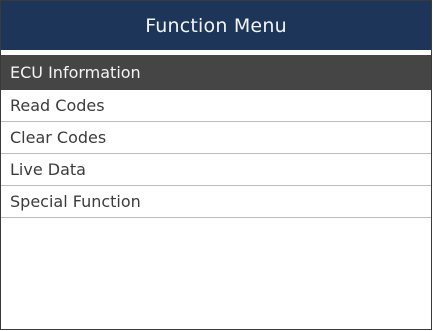 The image size is (433, 331). I want to click on menu-item-live-data: Live Data, so click(216, 170).